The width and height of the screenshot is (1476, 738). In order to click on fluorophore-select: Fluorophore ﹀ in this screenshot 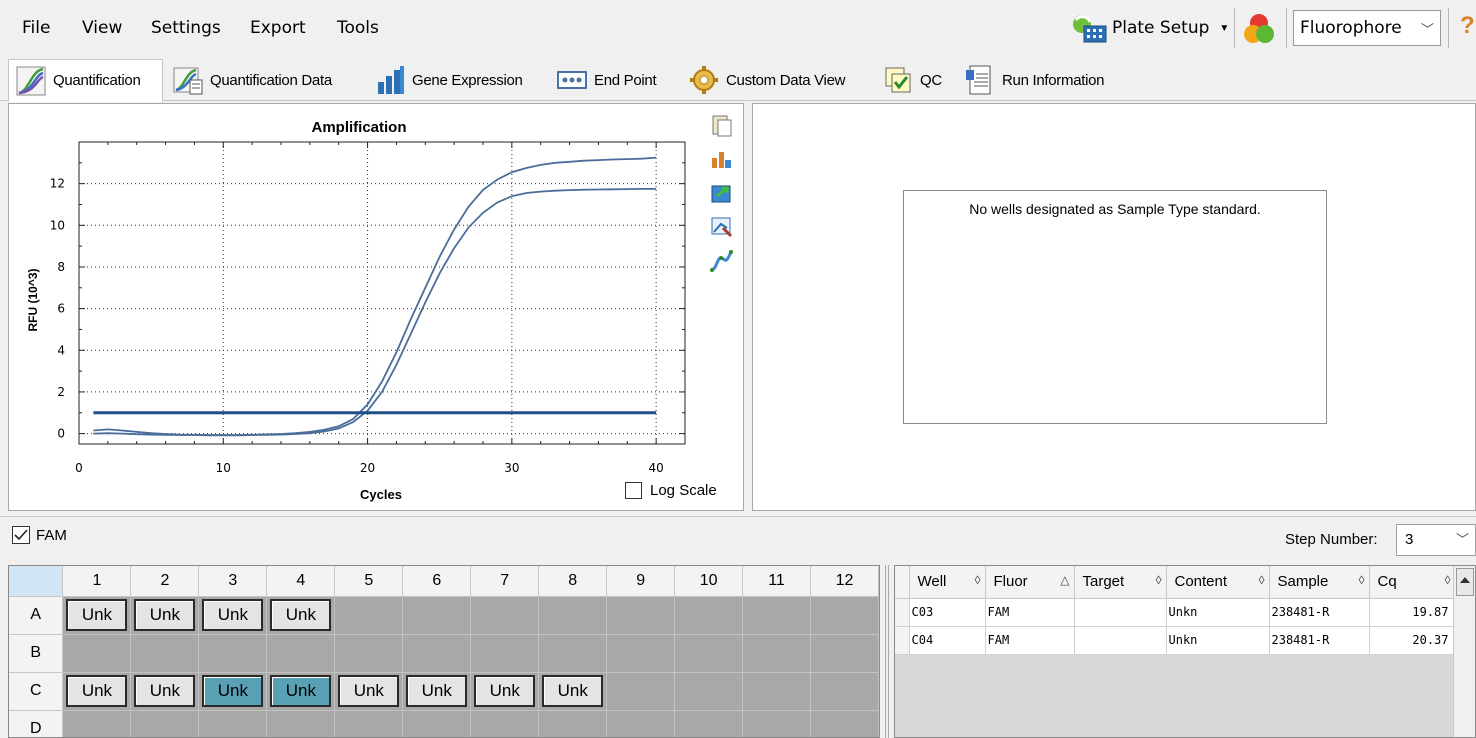, I will do `click(1367, 28)`.